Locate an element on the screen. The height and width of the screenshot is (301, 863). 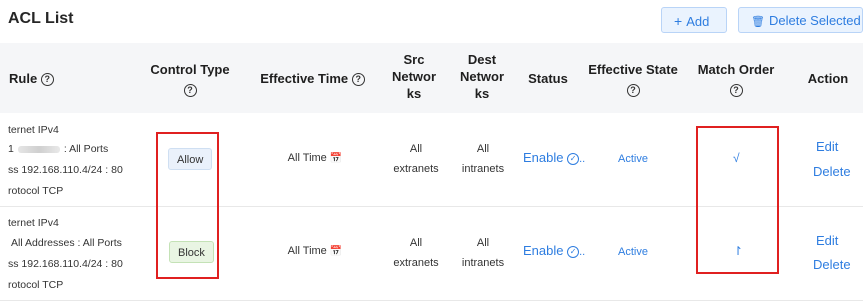
header-src-line3: ks is located at coordinates (414, 93).